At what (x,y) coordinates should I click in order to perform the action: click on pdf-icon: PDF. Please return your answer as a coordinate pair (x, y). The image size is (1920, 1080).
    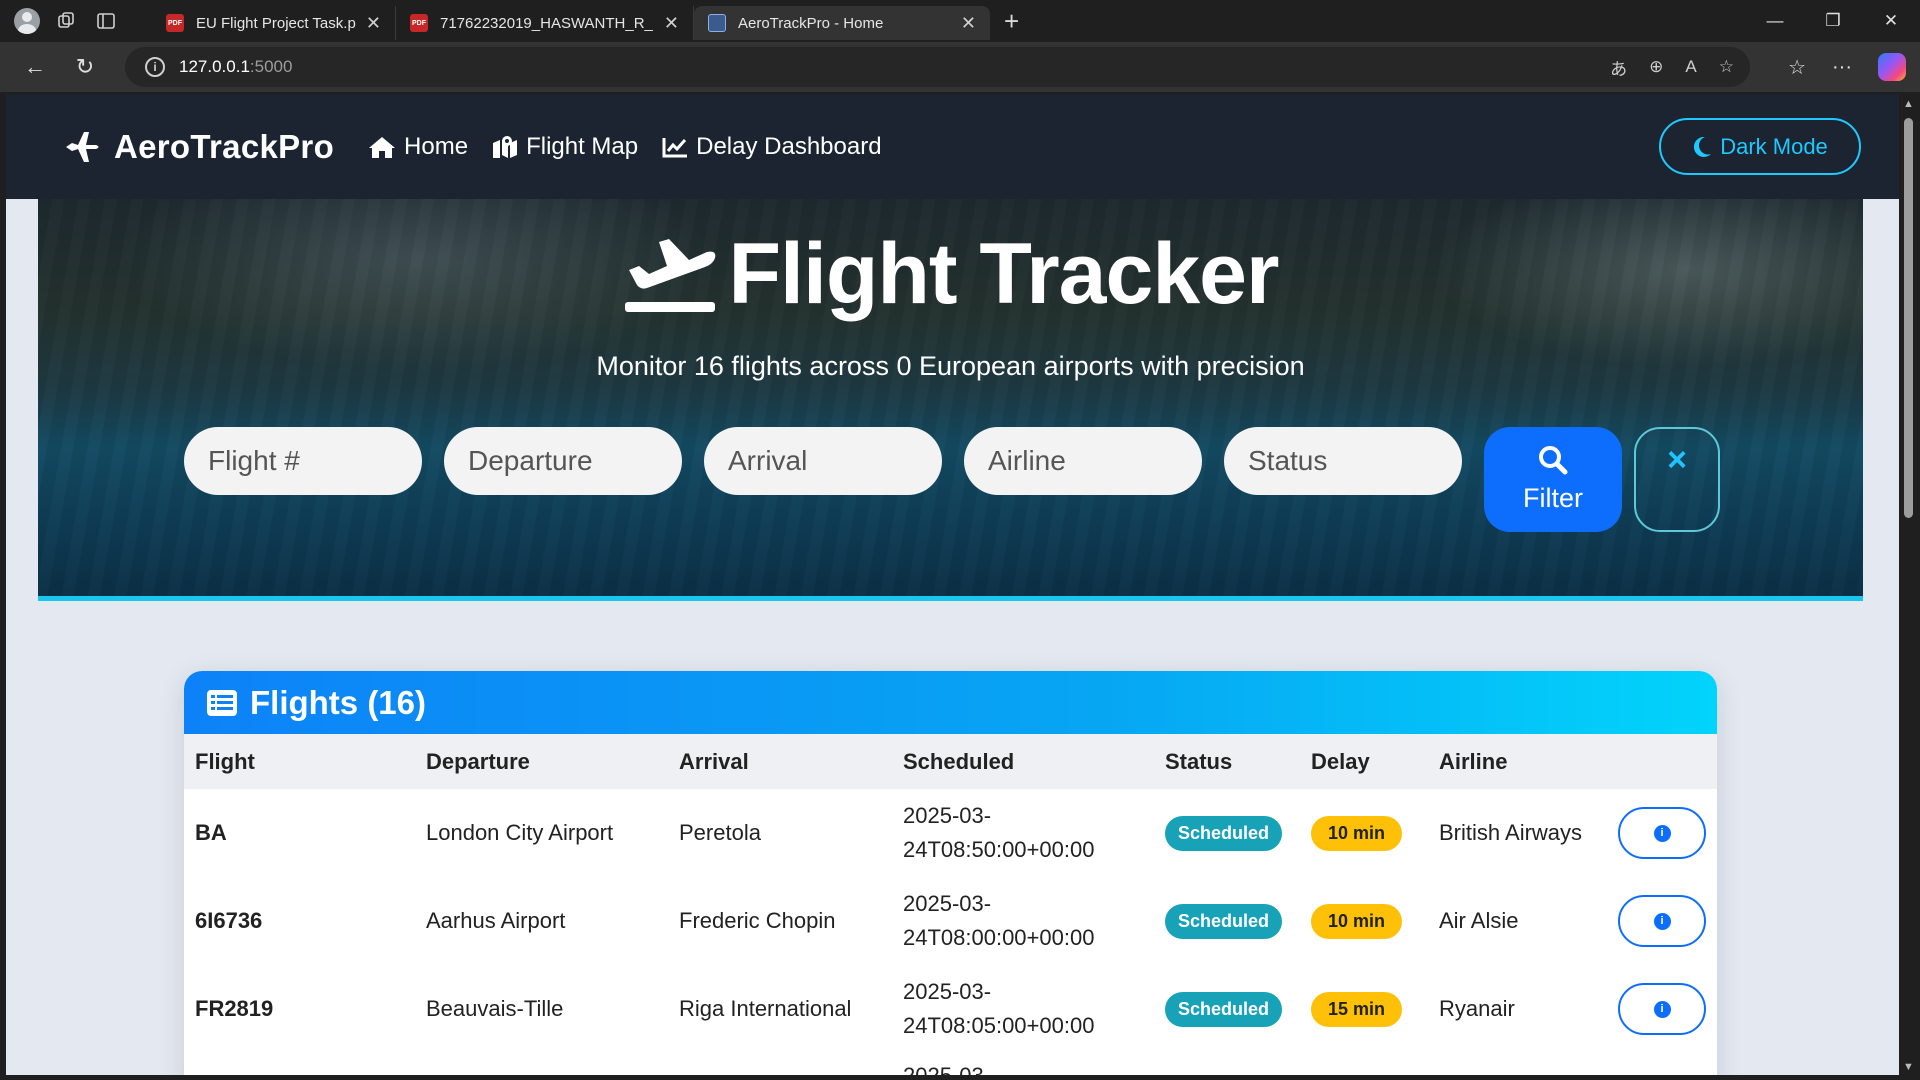
    Looking at the image, I should click on (175, 23).